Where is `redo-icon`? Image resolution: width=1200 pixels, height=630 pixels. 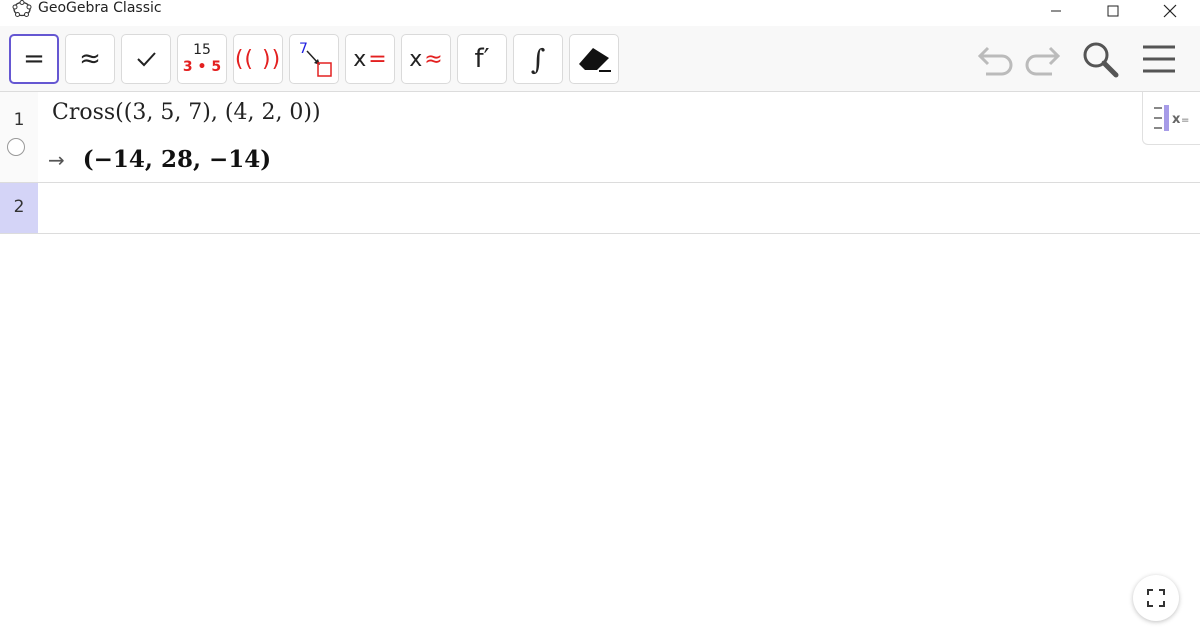
redo-icon is located at coordinates (1043, 61).